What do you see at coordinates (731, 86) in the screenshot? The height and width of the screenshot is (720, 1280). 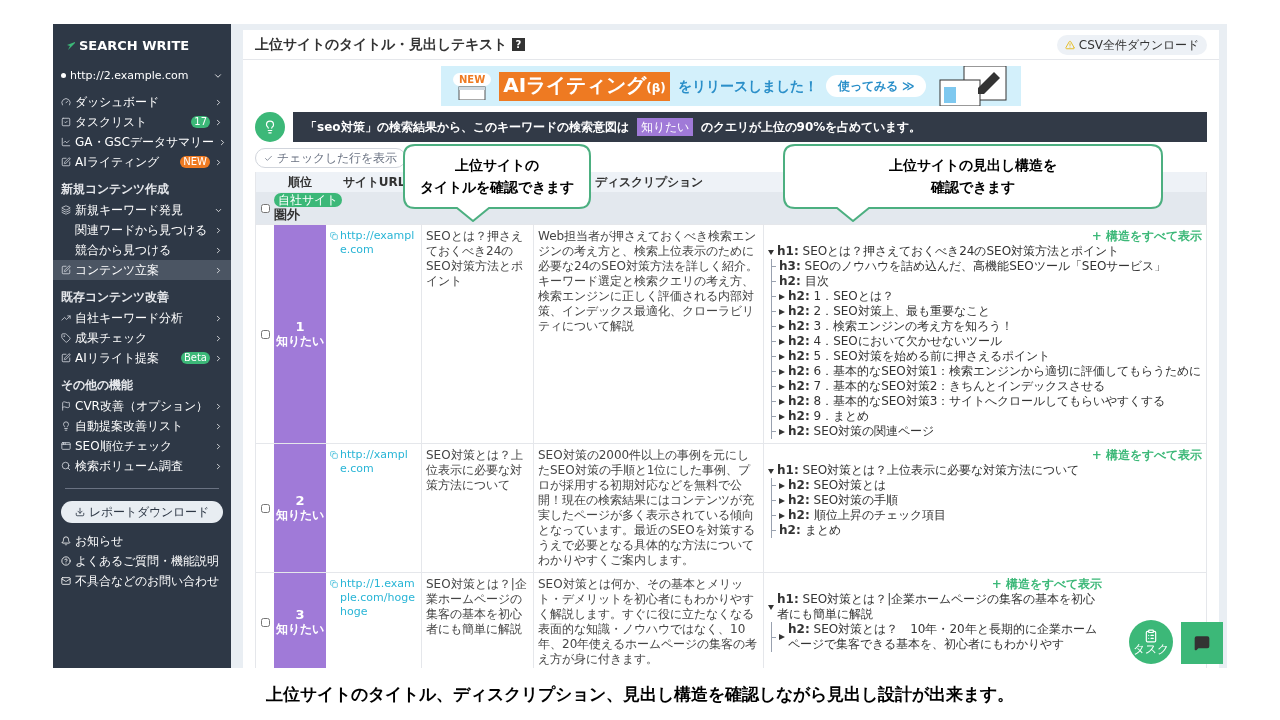 I see `promo-banner: NEW AIライティング(β) をリリースしました！ 使ってみる ≫` at bounding box center [731, 86].